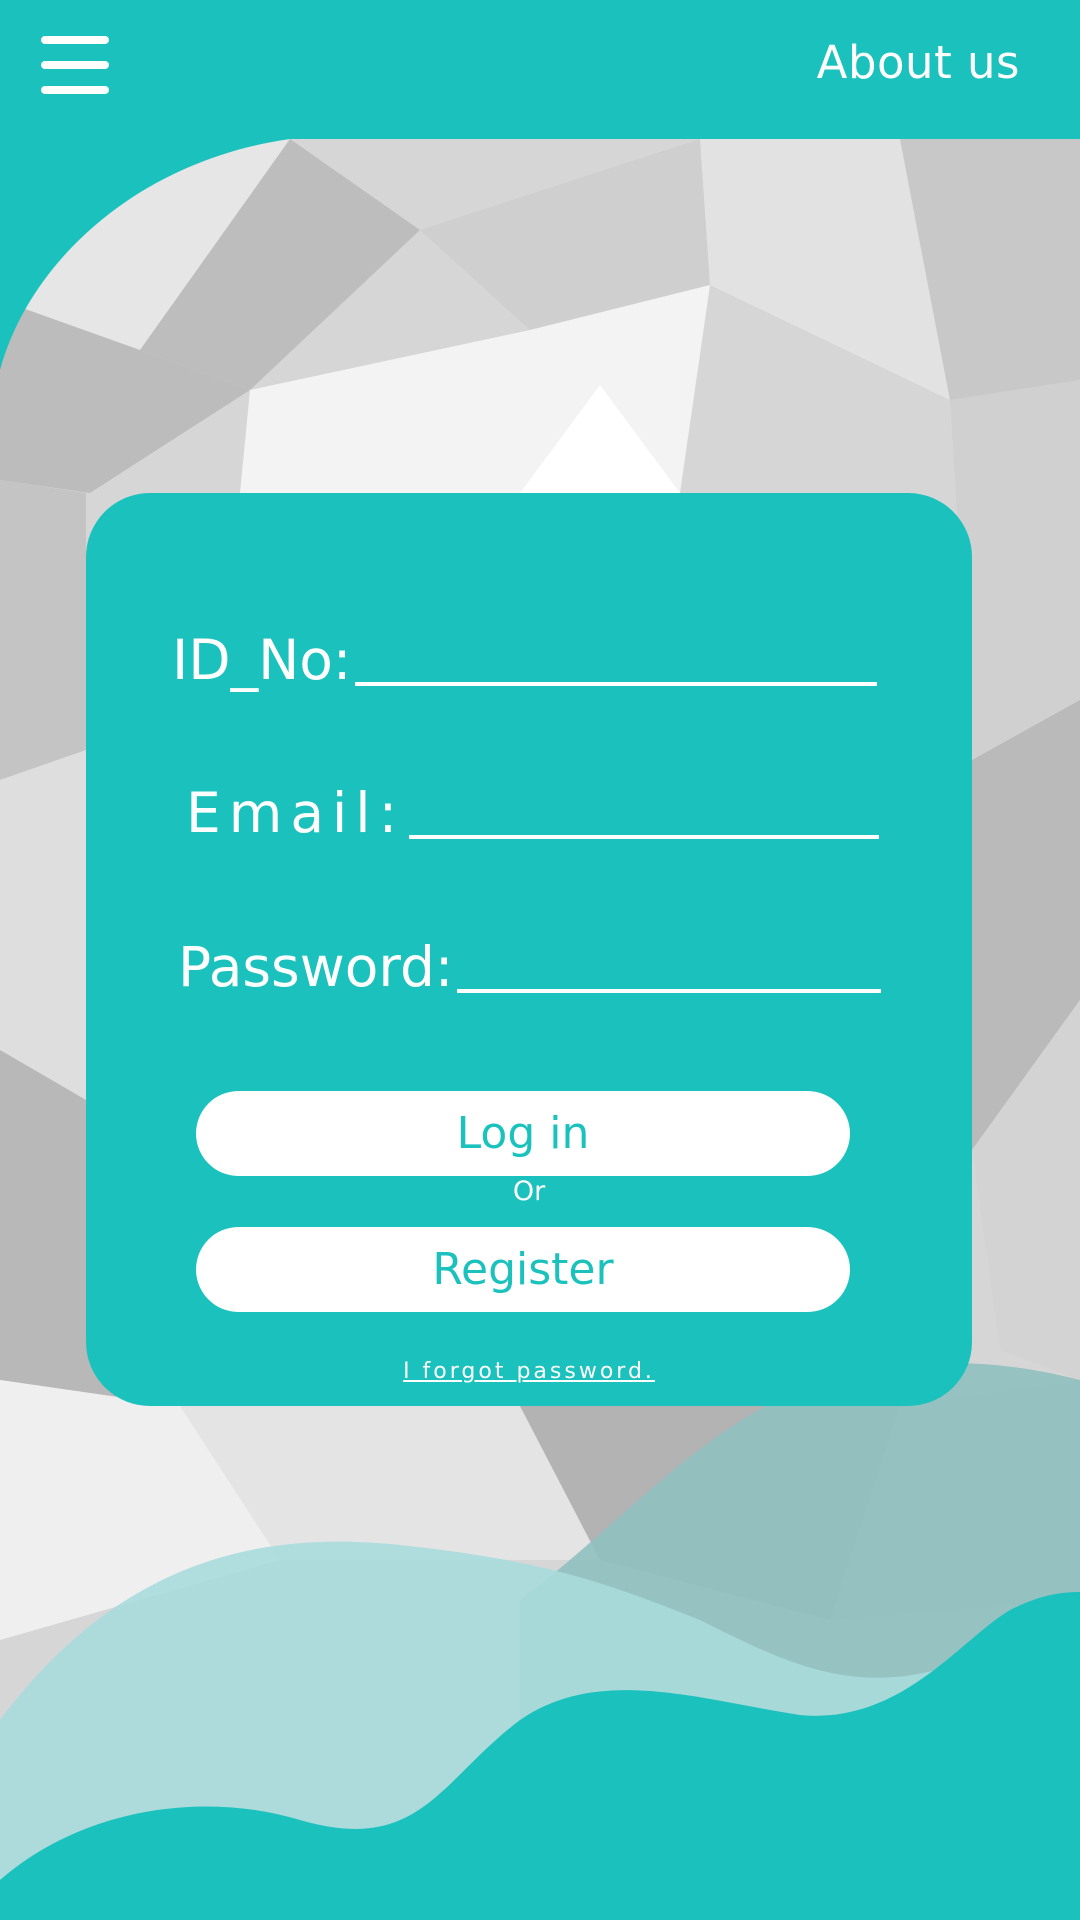  I want to click on id-input, so click(616, 684).